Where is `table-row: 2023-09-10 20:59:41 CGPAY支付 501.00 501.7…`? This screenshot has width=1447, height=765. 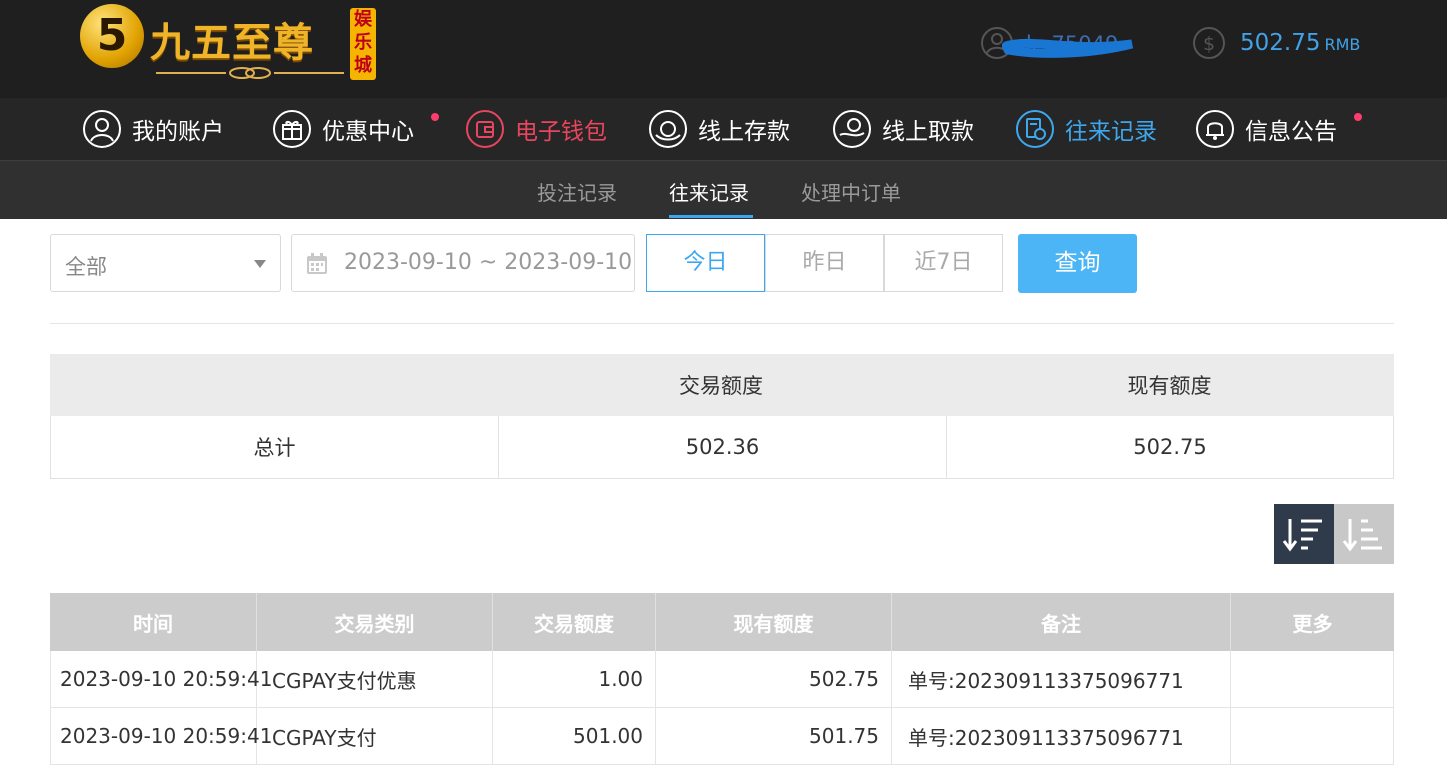
table-row: 2023-09-10 20:59:41 CGPAY支付 501.00 501.7… is located at coordinates (722, 736).